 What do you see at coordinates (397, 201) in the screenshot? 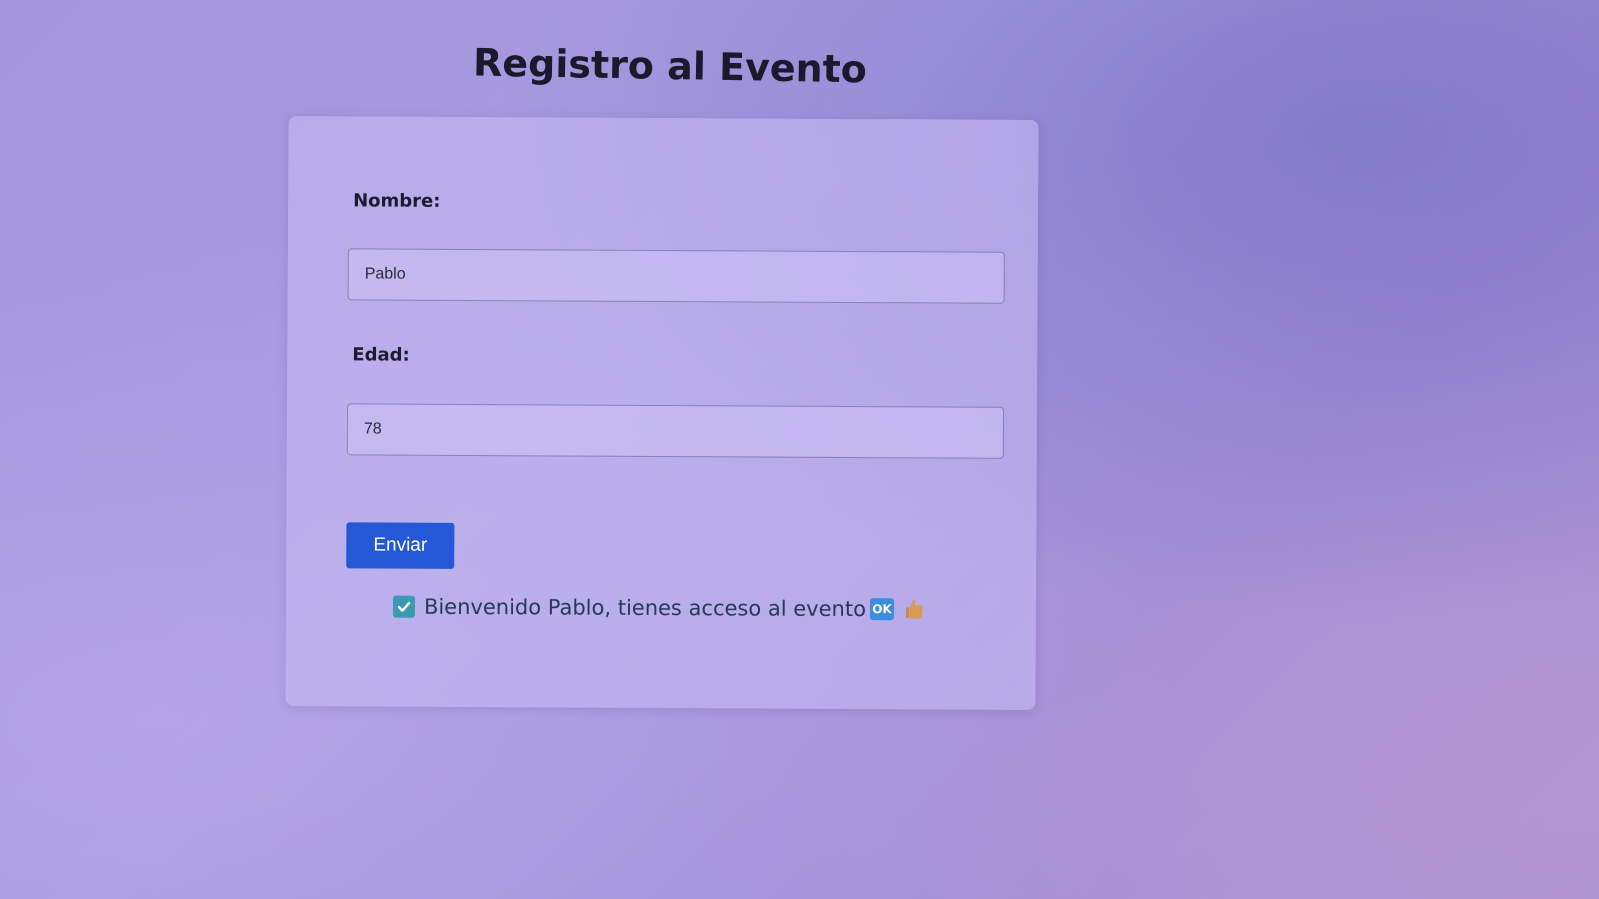
I see `name-label: Nombre:` at bounding box center [397, 201].